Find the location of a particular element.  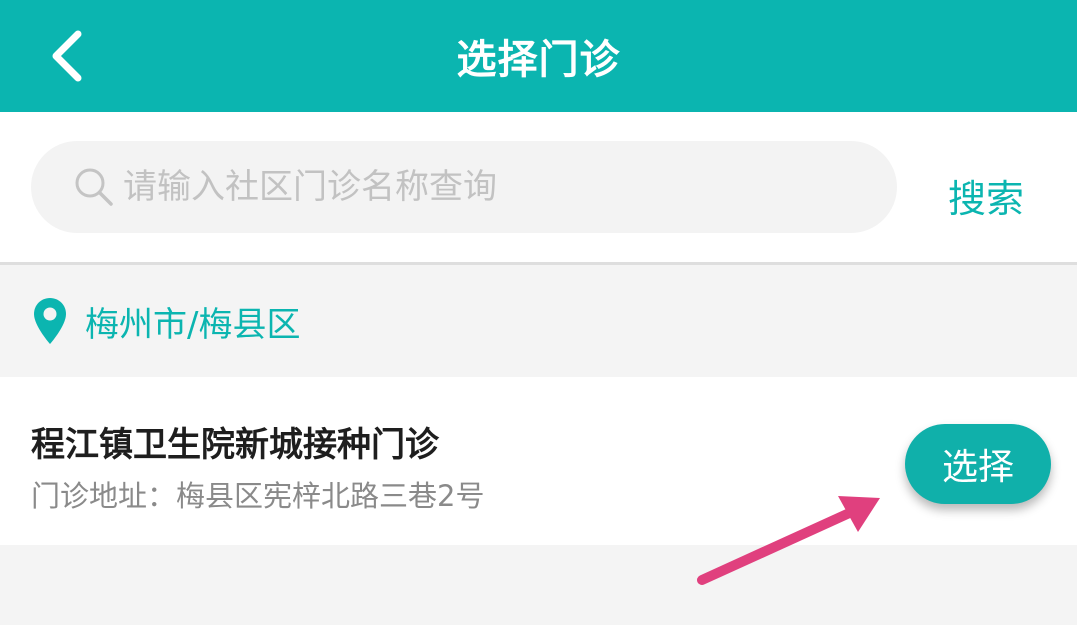

location-label: 梅州市/梅县区 is located at coordinates (193, 324).